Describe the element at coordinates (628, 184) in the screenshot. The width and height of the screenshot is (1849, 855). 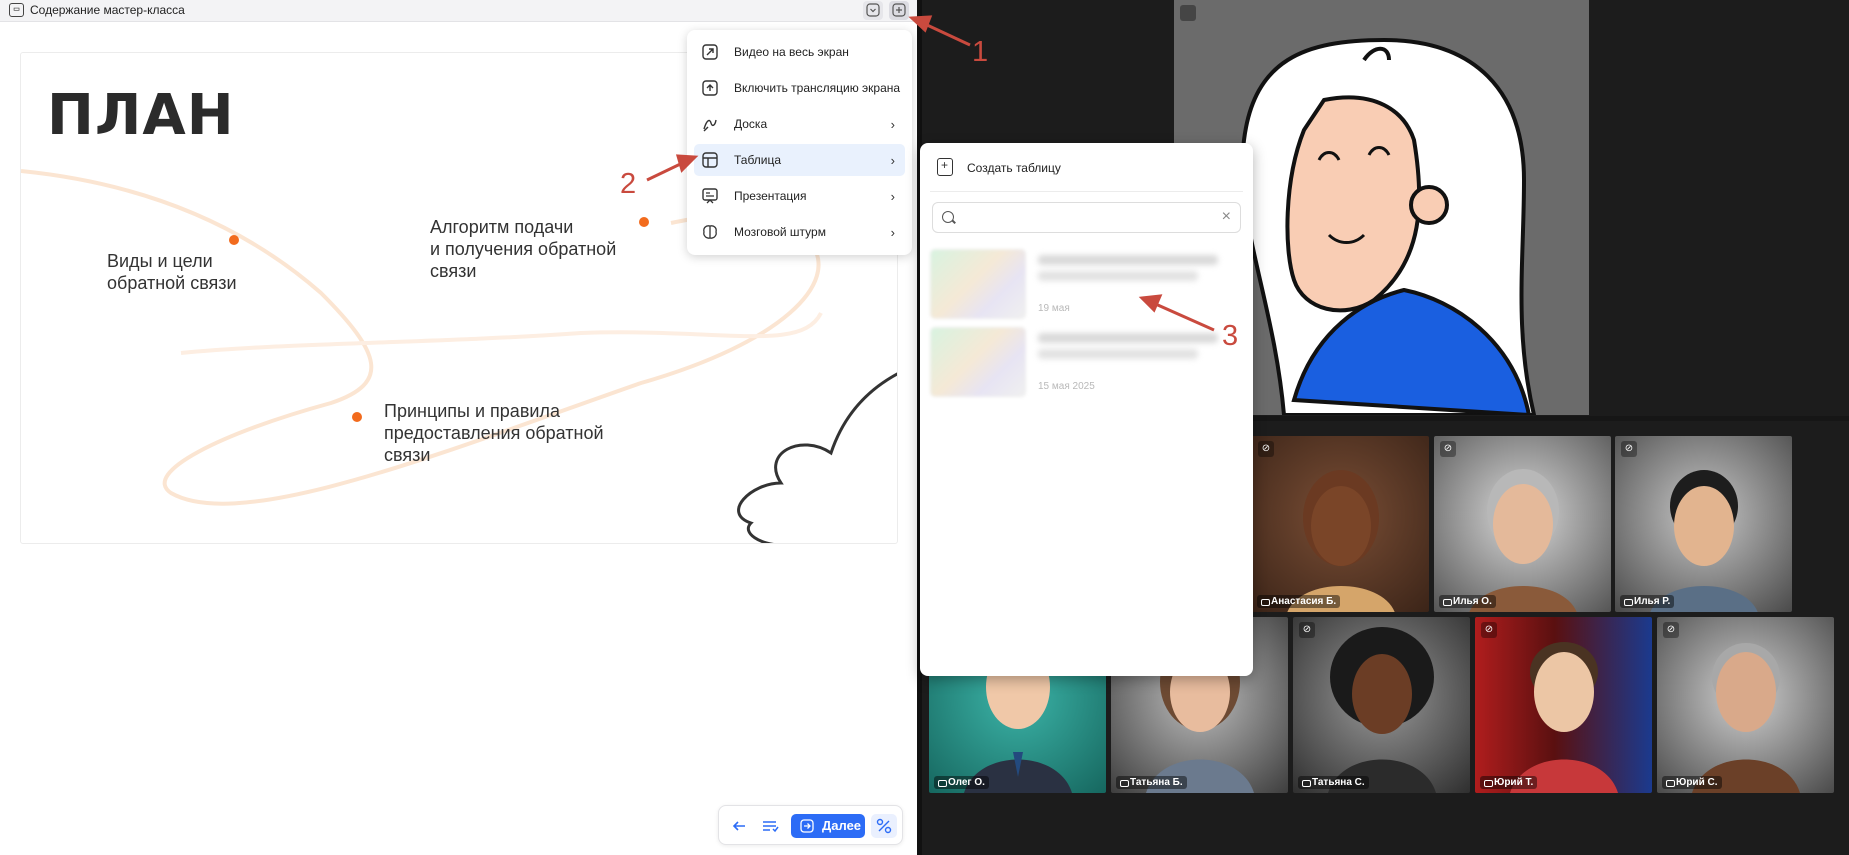
I see `annotation-2: 2` at that location.